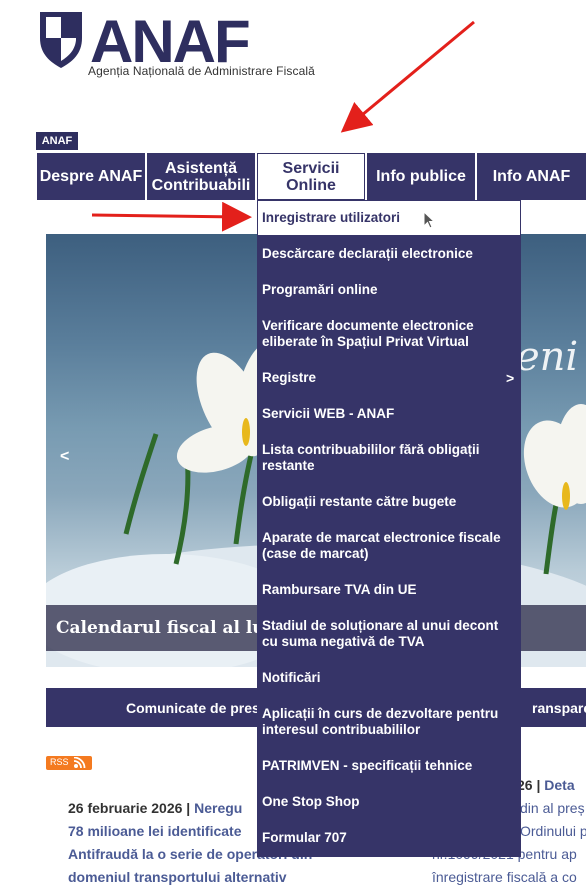 The height and width of the screenshot is (889, 586). Describe the element at coordinates (177, 877) in the screenshot. I see `news-link-line: domeniul transportului alternativ` at that location.